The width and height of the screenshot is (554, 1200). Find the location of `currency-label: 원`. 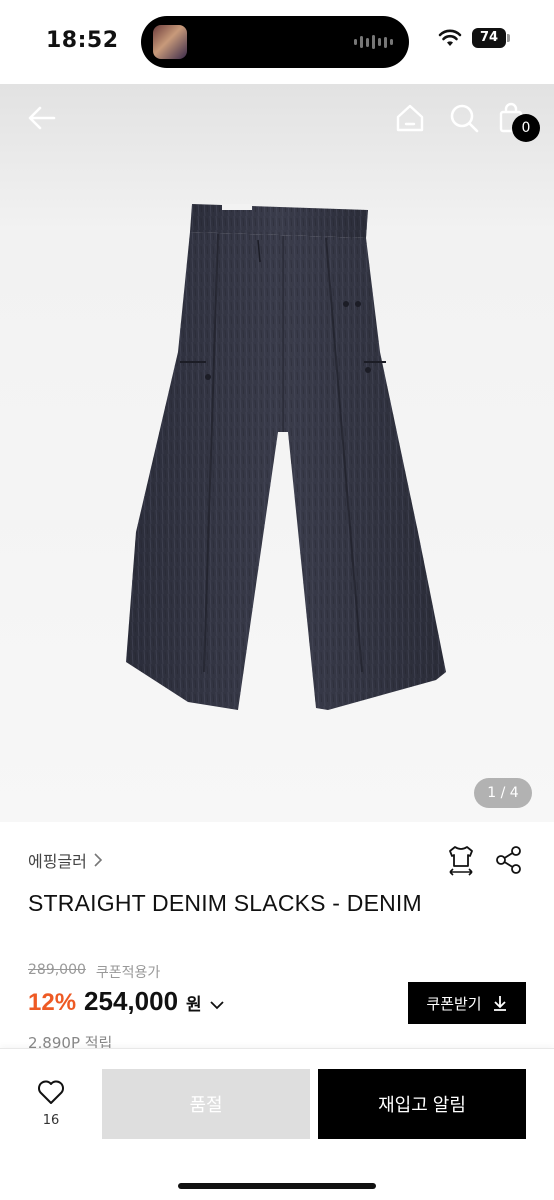

currency-label: 원 is located at coordinates (194, 1005).